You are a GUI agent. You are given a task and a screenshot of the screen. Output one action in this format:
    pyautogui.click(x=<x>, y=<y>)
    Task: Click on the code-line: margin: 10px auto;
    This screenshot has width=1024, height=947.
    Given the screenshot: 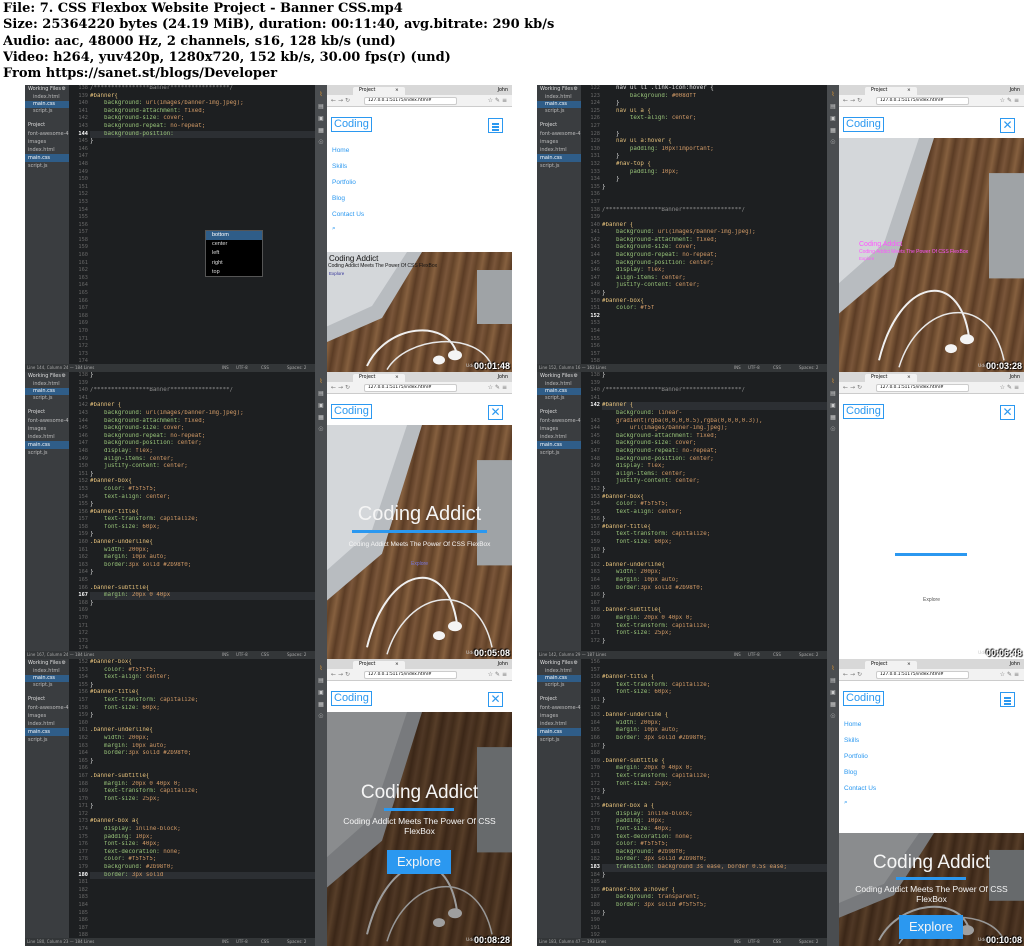 What is the action you would take?
    pyautogui.click(x=714, y=731)
    